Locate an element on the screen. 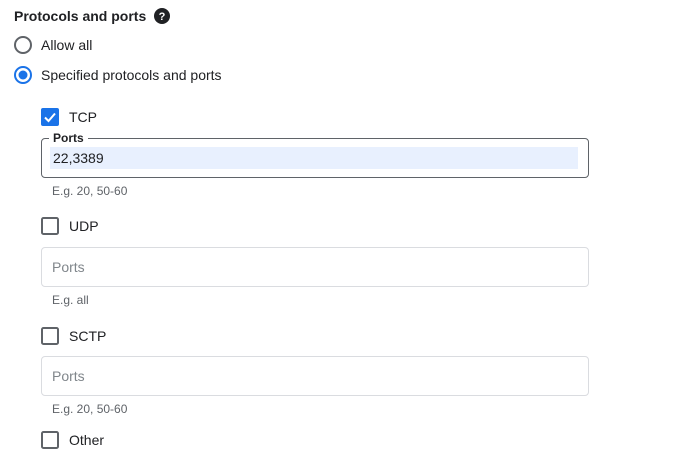 This screenshot has width=695, height=458. radio-allow-all: Allow all is located at coordinates (52, 45).